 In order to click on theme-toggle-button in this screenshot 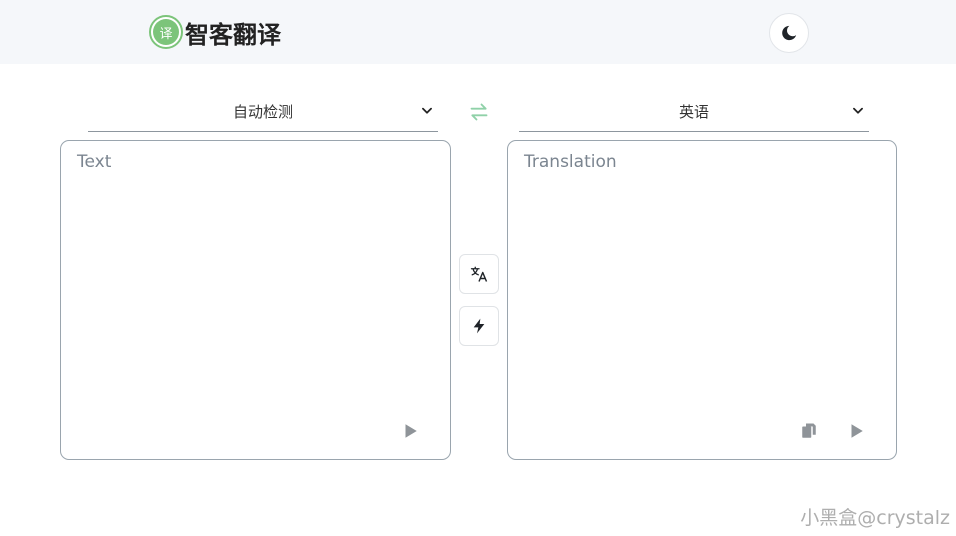, I will do `click(789, 33)`.